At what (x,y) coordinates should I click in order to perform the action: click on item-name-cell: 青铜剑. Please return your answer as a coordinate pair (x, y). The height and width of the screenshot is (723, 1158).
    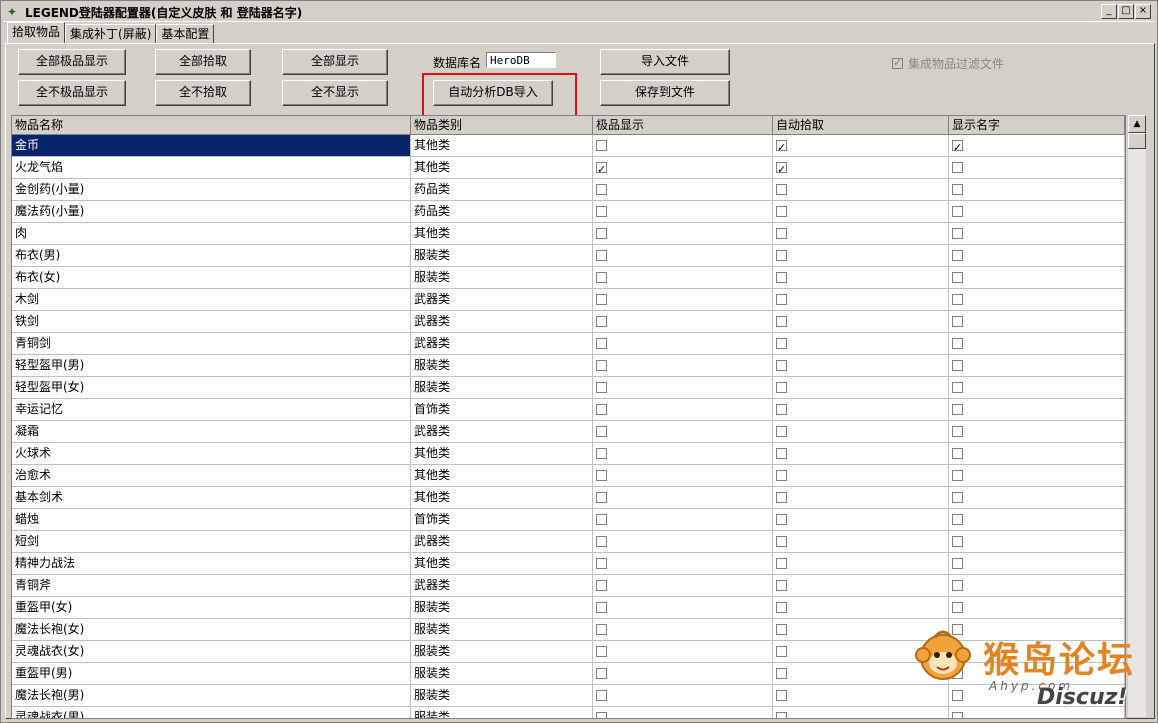
    Looking at the image, I should click on (211, 343).